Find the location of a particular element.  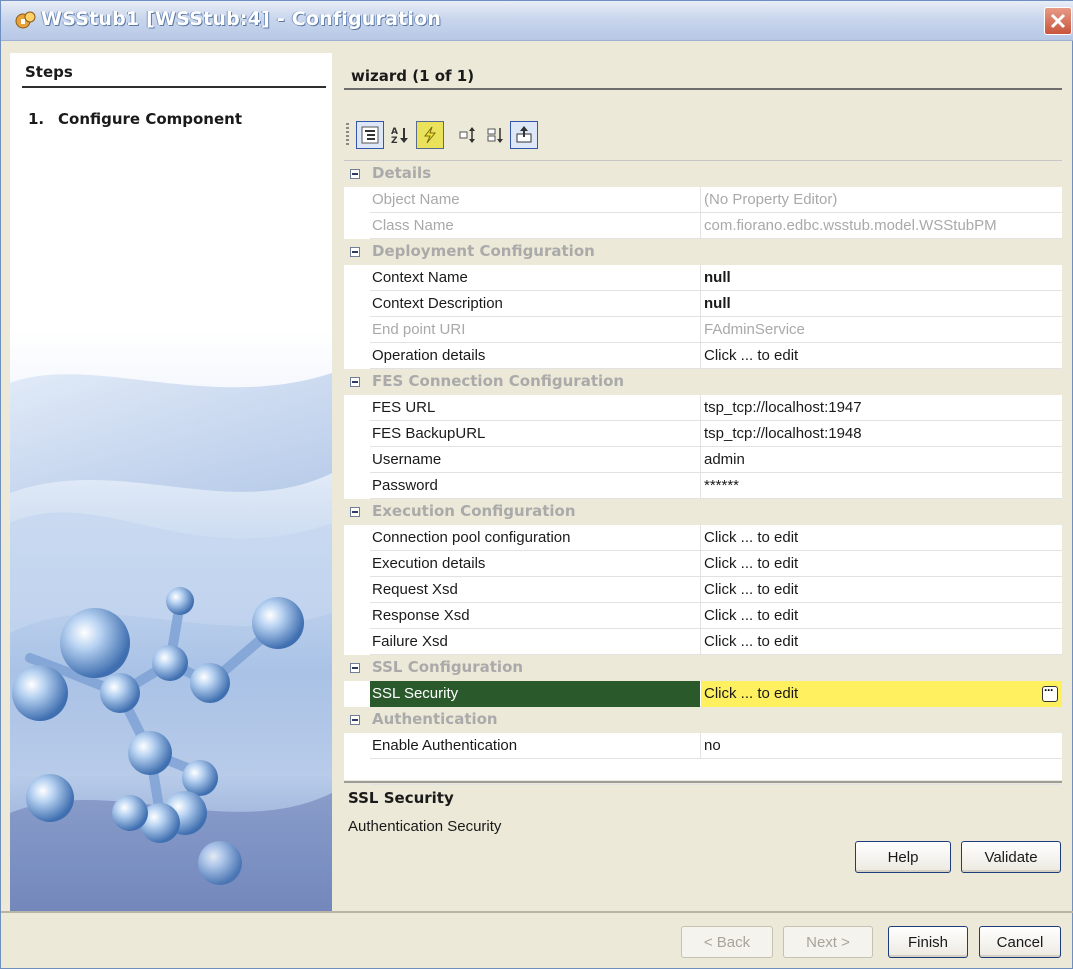

category-details: Details is located at coordinates (703, 174).